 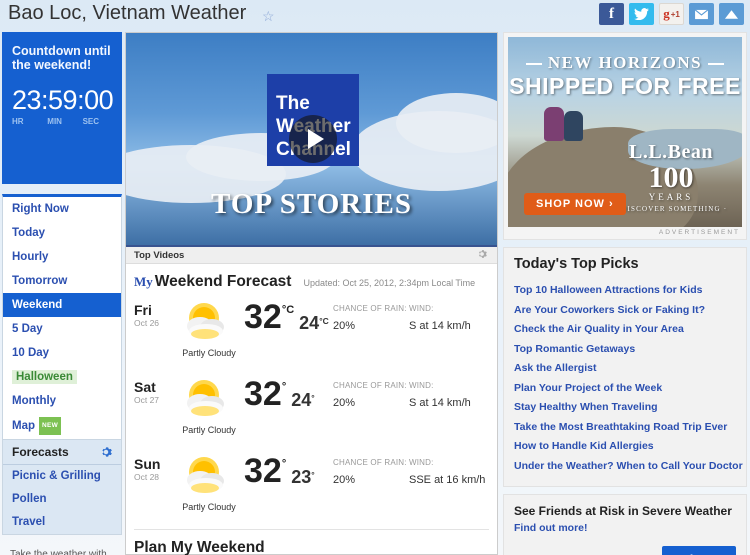 What do you see at coordinates (62, 499) in the screenshot?
I see `sidebar-item-pollen: Pollen` at bounding box center [62, 499].